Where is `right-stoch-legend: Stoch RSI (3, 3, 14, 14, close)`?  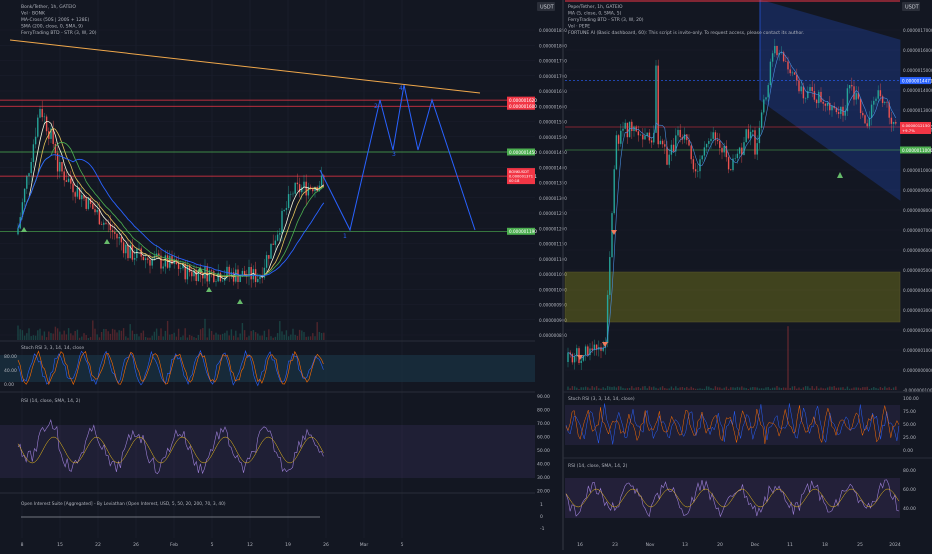
right-stoch-legend: Stoch RSI (3, 3, 14, 14, close) is located at coordinates (601, 399).